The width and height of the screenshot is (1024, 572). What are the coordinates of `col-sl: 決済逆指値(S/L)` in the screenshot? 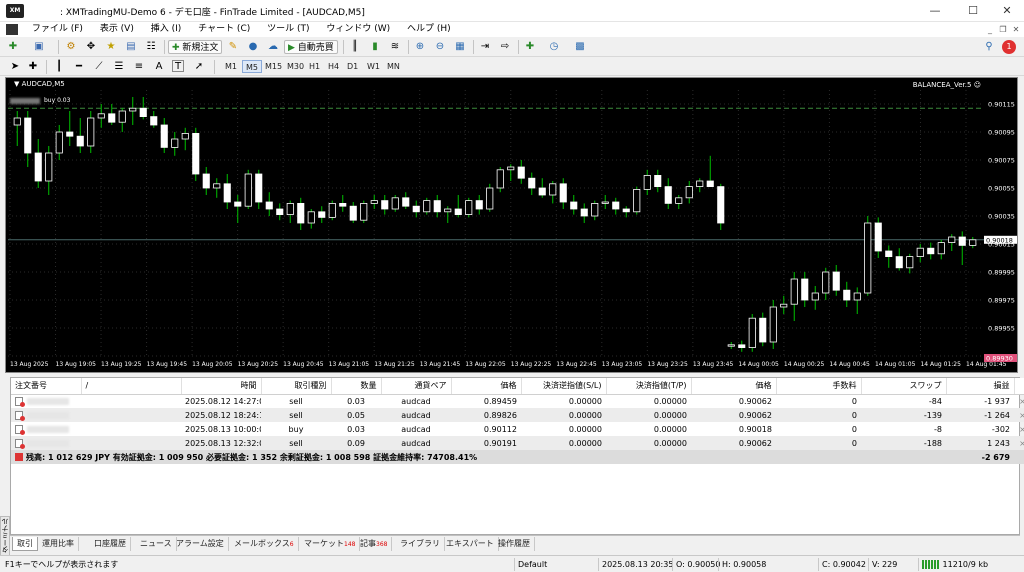 It's located at (564, 386).